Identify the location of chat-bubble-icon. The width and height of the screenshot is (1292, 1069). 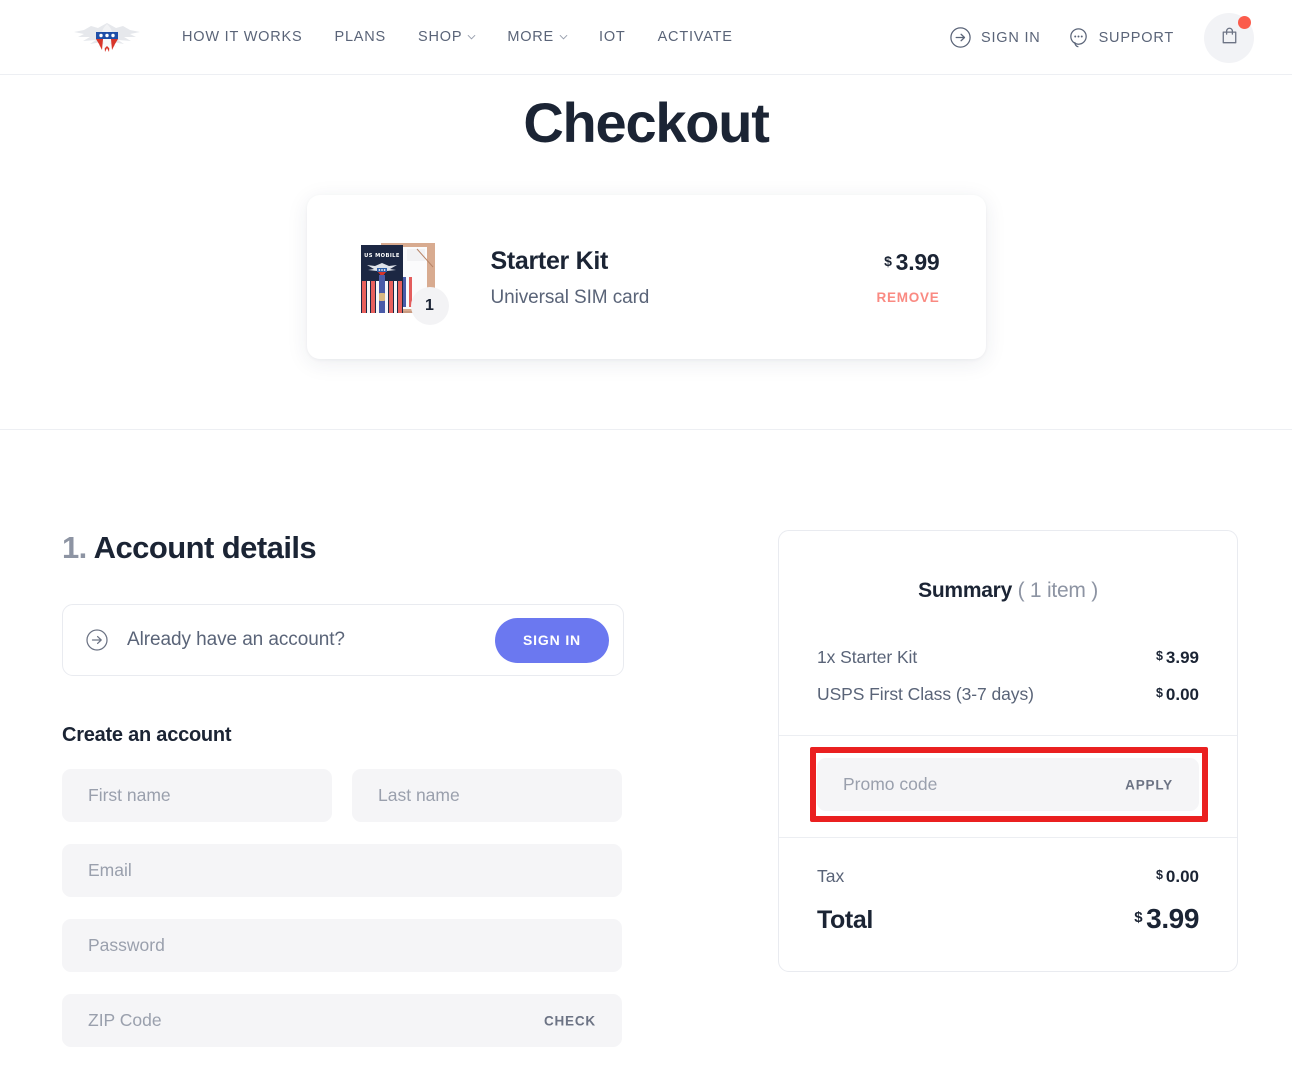
(1078, 37).